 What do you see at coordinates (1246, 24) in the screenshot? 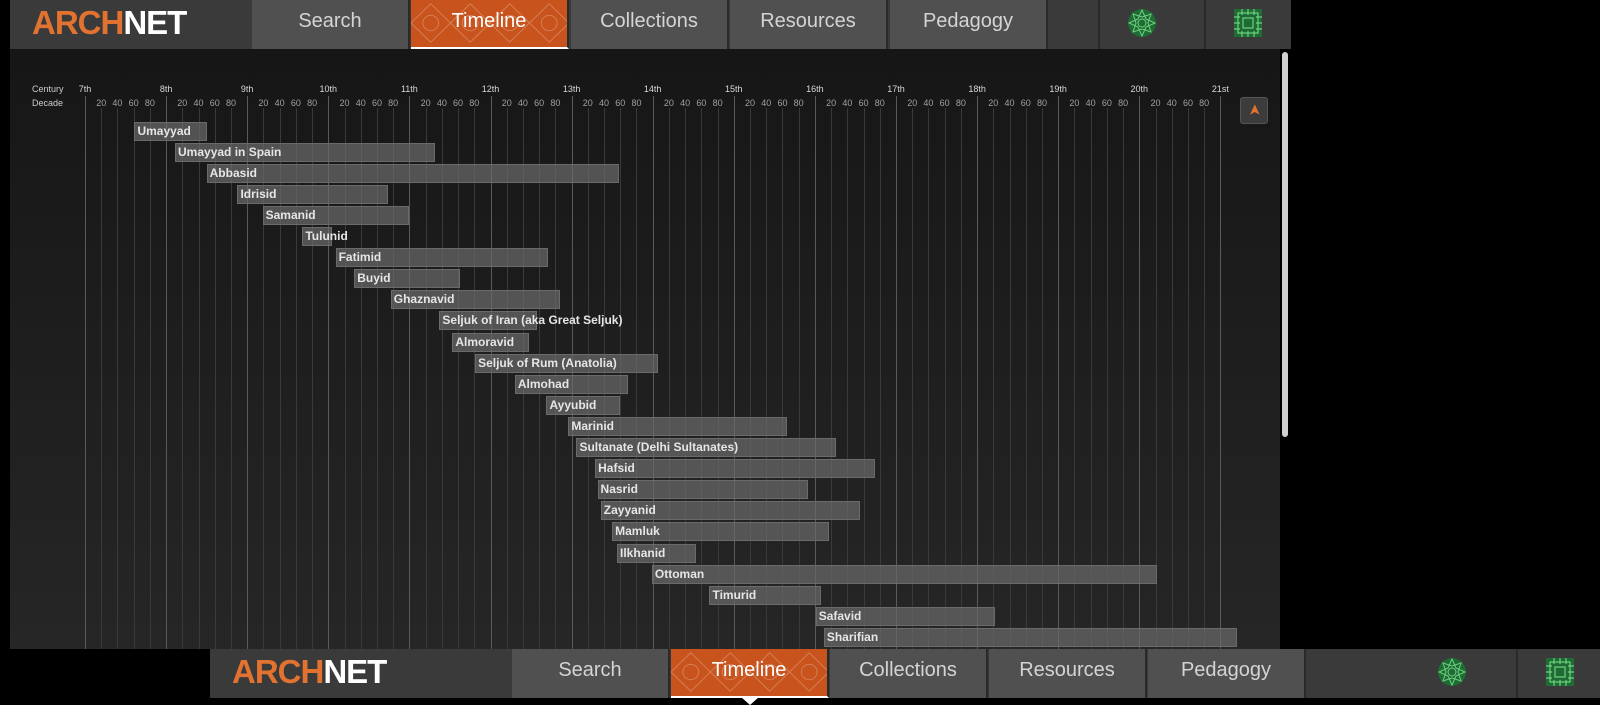
I see `lattice-button` at bounding box center [1246, 24].